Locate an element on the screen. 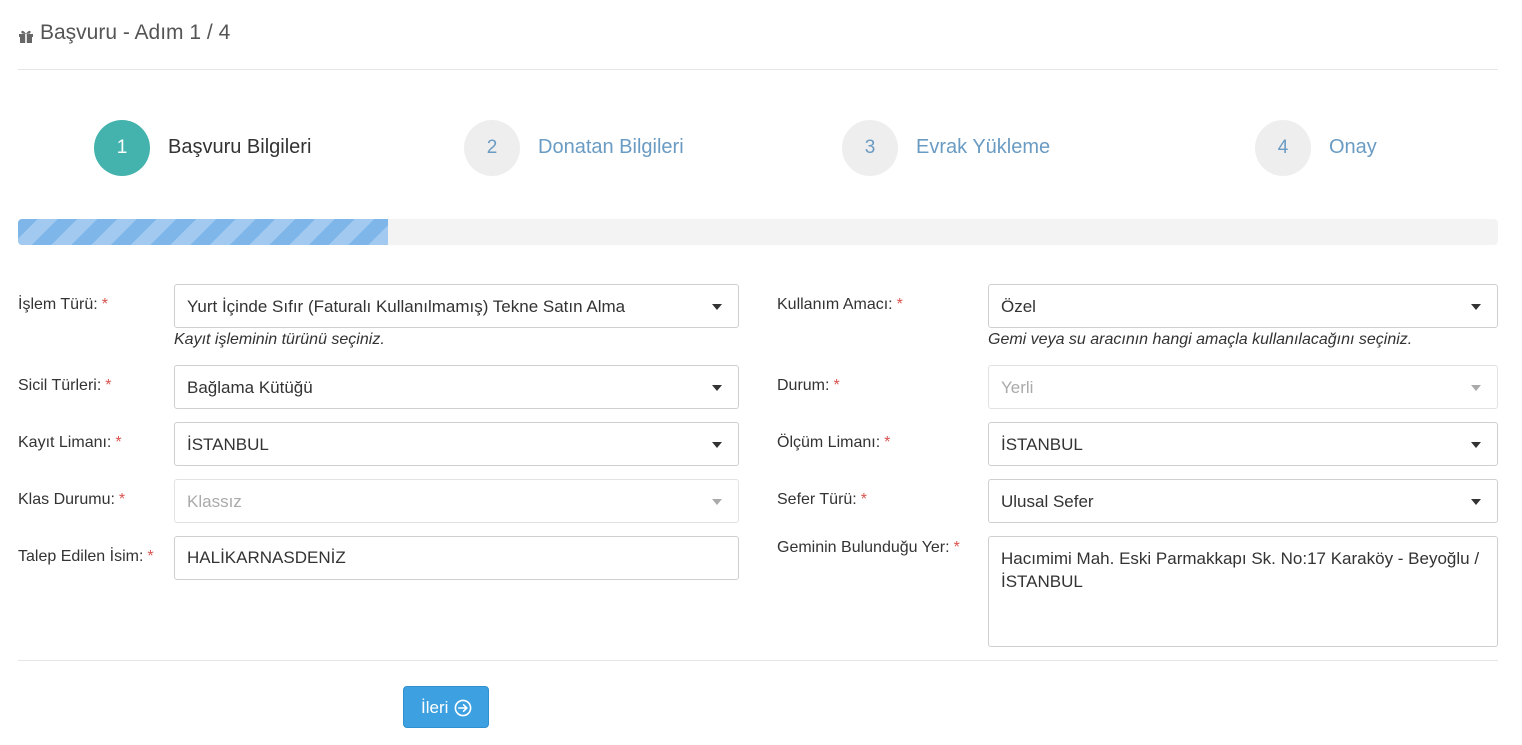 This screenshot has height=745, width=1522. step-label: Onay is located at coordinates (1353, 147).